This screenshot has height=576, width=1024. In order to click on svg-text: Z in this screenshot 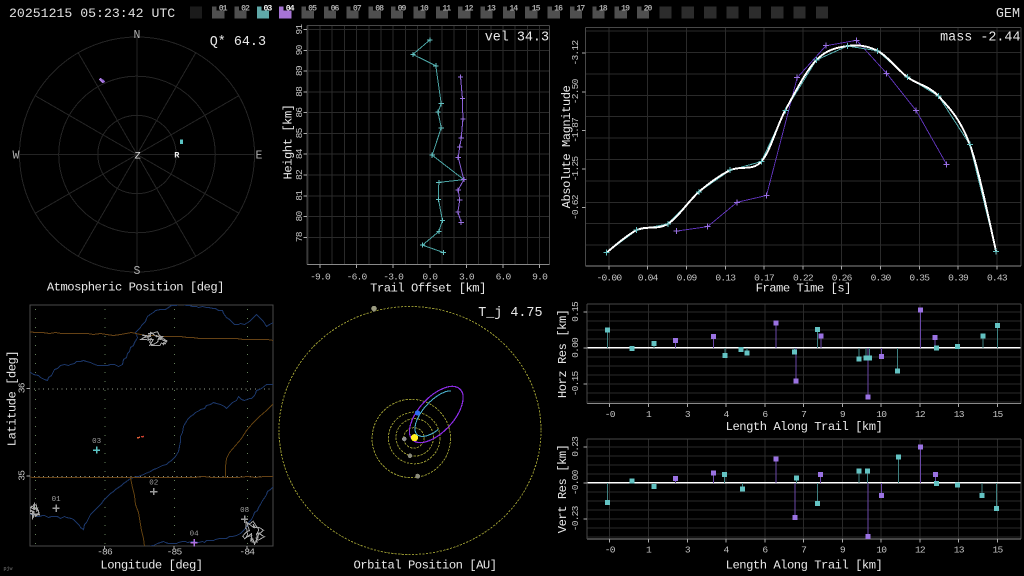, I will do `click(138, 157)`.